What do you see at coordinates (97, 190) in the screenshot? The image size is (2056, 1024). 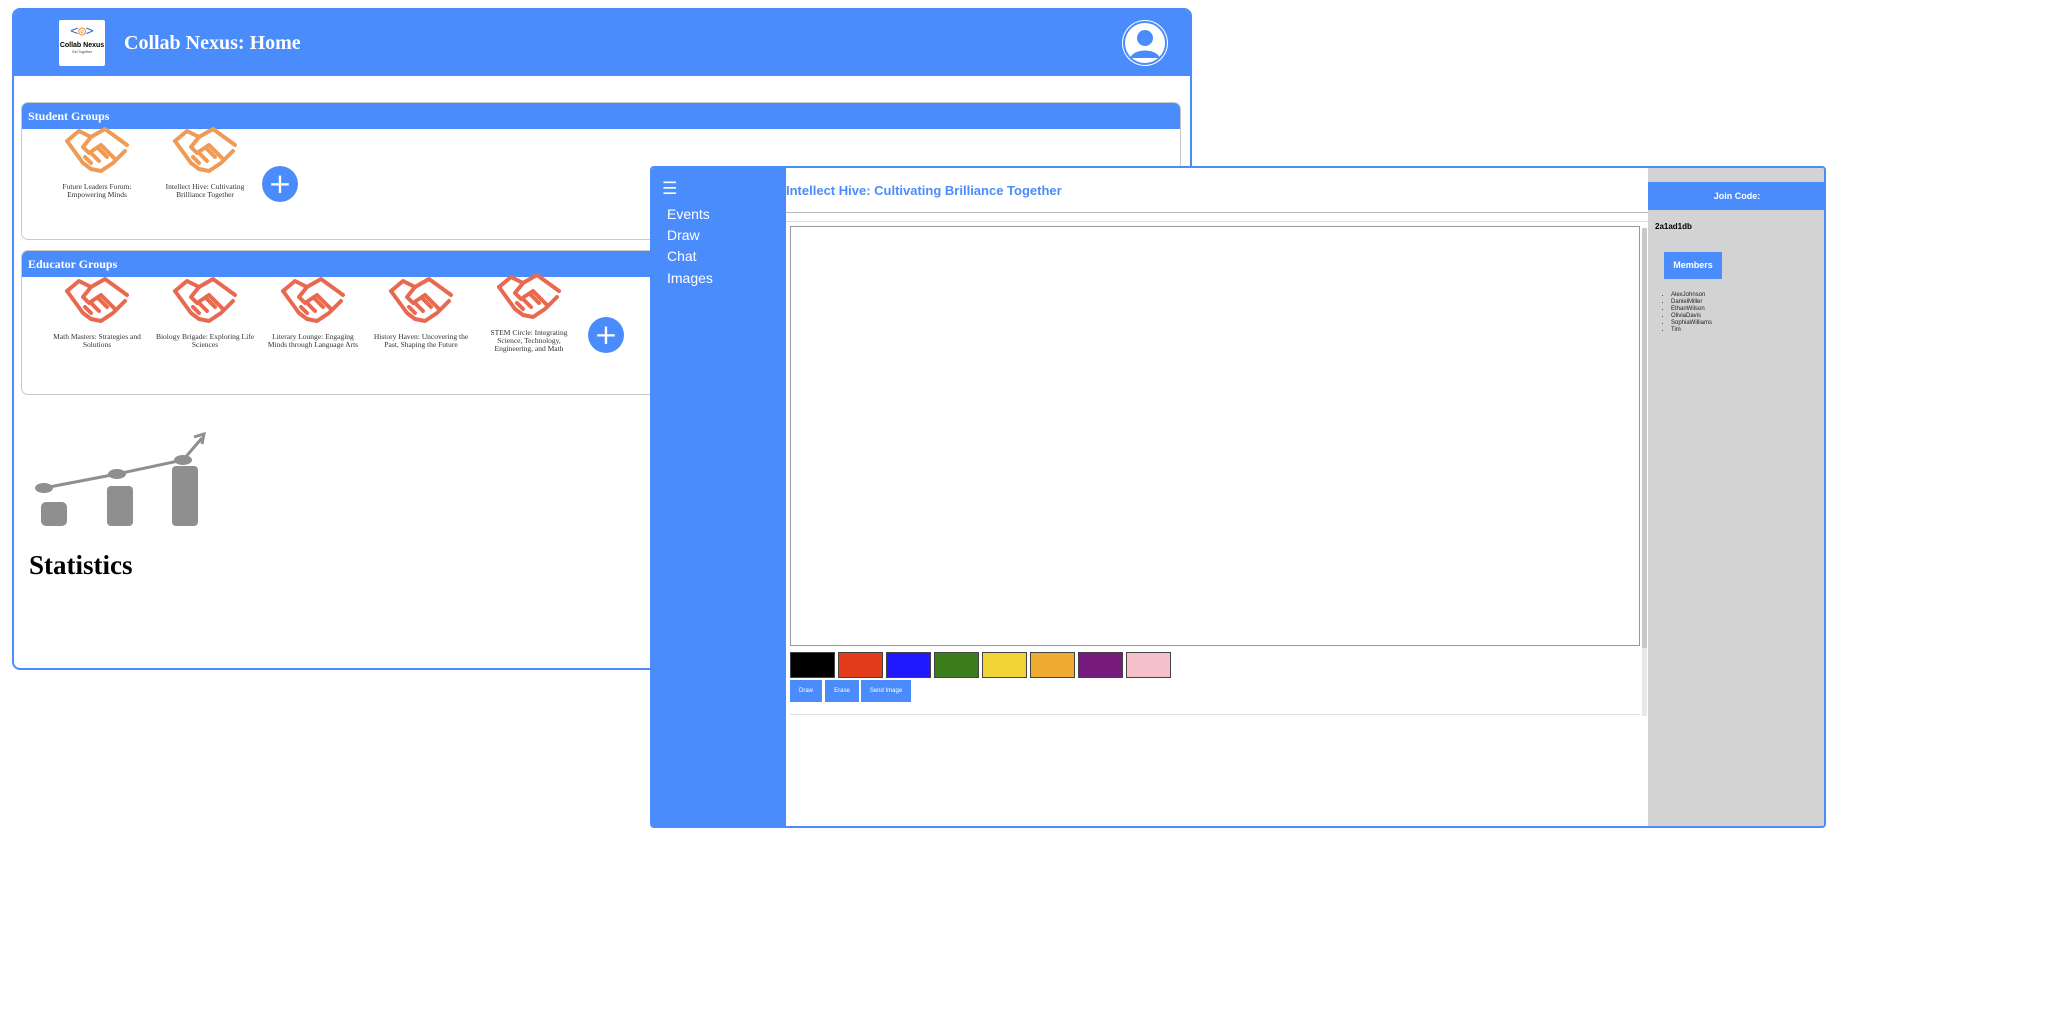 I see `group-card-label: Future Leaders Forum: Empowering Minds` at bounding box center [97, 190].